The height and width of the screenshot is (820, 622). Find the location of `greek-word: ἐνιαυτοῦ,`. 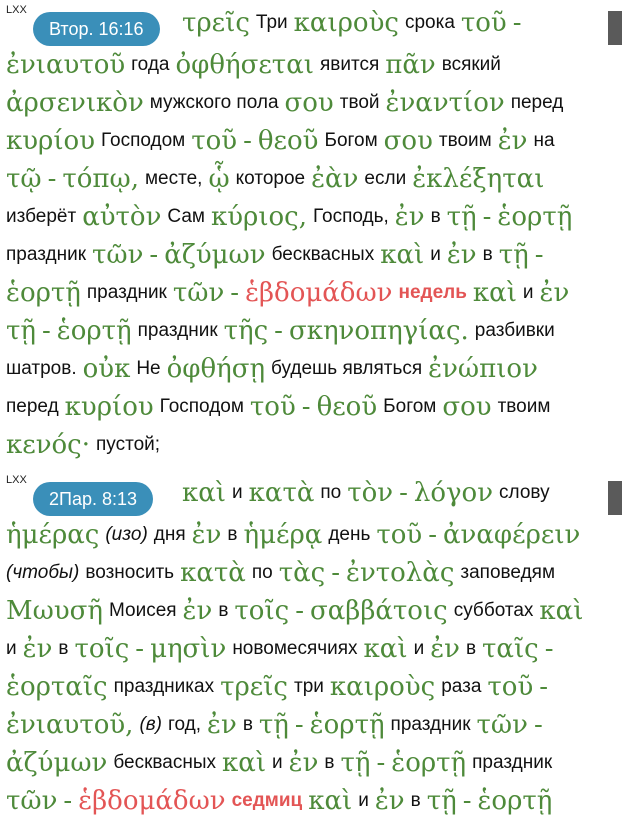

greek-word: ἐνιαυτοῦ, is located at coordinates (69, 725).